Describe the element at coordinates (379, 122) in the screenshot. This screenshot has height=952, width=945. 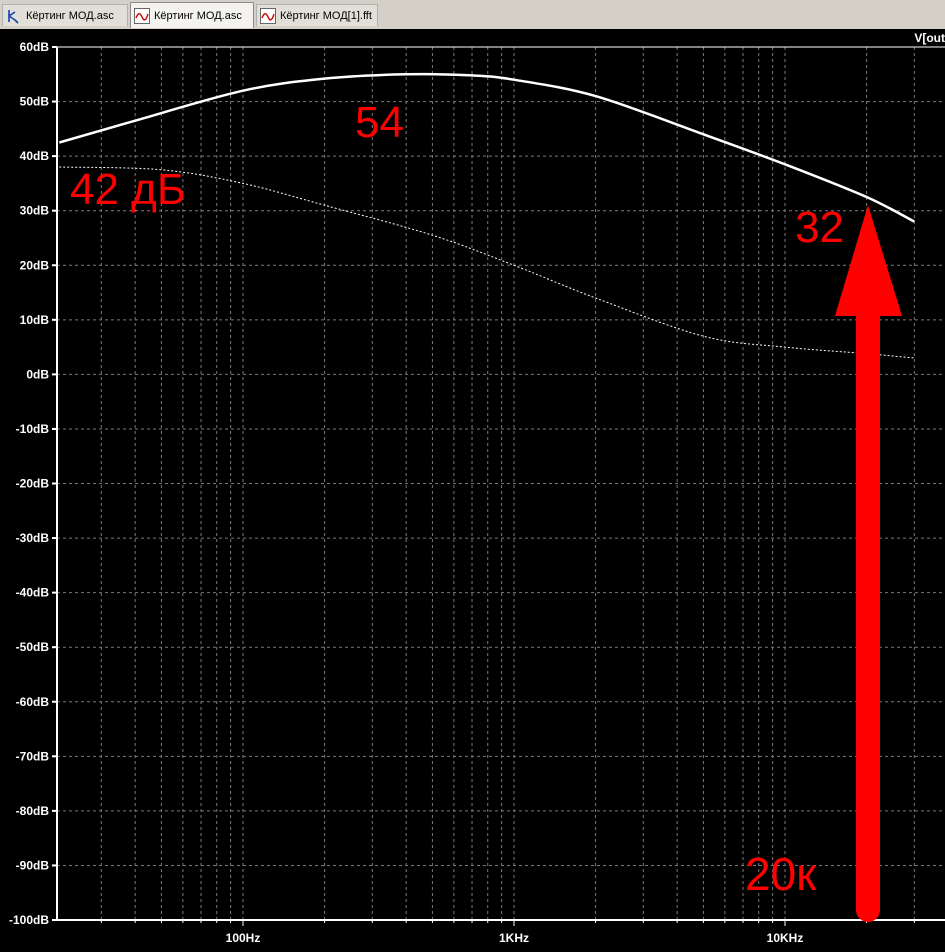
I see `annotation-peak: 54` at that location.